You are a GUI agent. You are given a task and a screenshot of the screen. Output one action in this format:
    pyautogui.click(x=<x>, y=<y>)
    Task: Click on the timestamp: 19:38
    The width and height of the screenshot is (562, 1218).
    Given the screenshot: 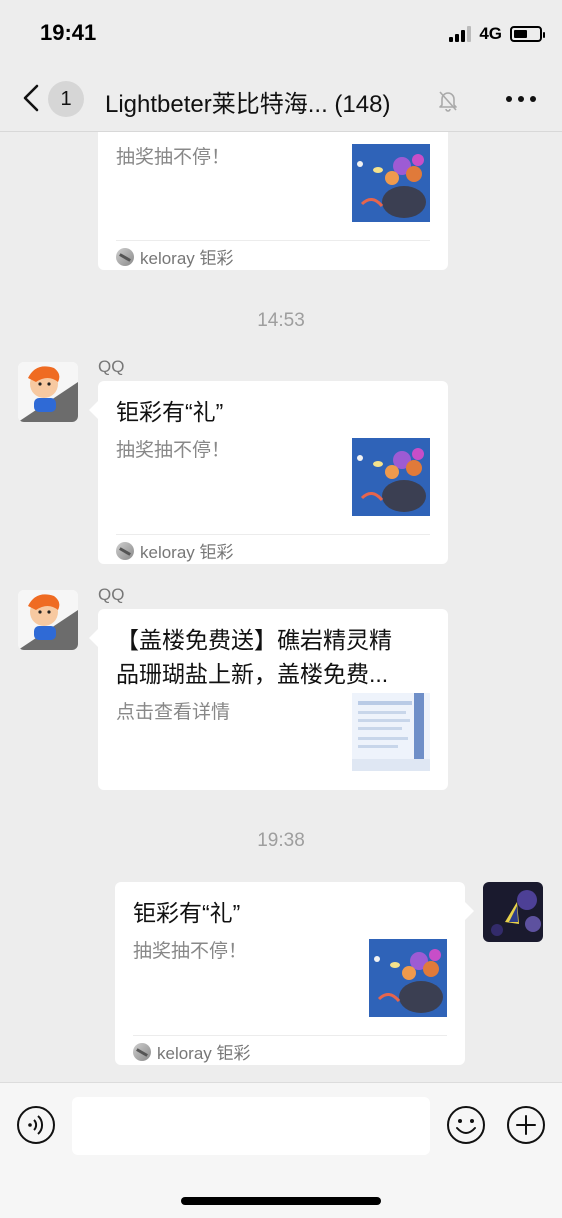 What is the action you would take?
    pyautogui.click(x=281, y=840)
    